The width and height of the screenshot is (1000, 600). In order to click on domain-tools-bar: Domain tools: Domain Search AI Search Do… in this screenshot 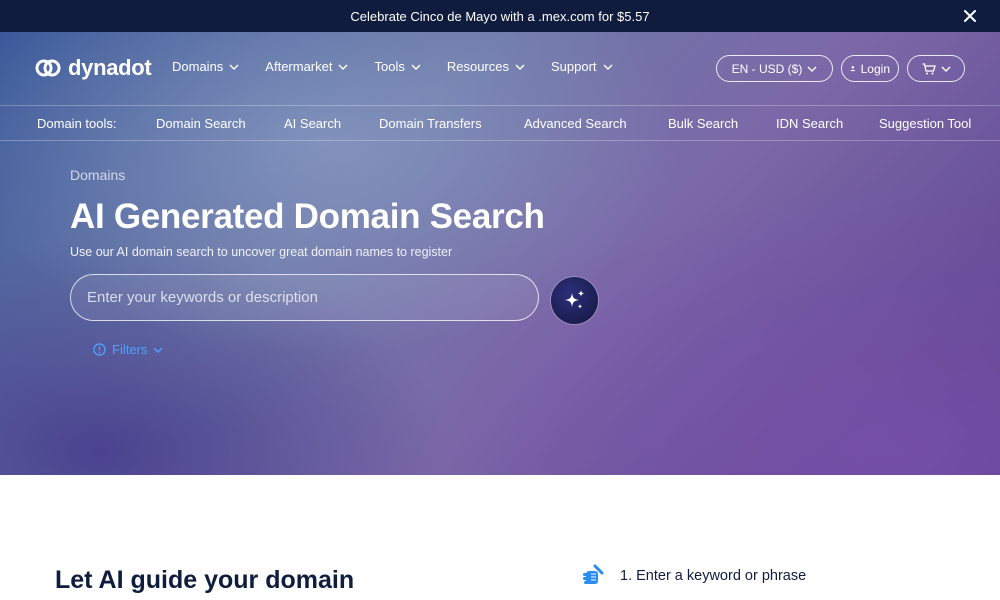, I will do `click(500, 123)`.